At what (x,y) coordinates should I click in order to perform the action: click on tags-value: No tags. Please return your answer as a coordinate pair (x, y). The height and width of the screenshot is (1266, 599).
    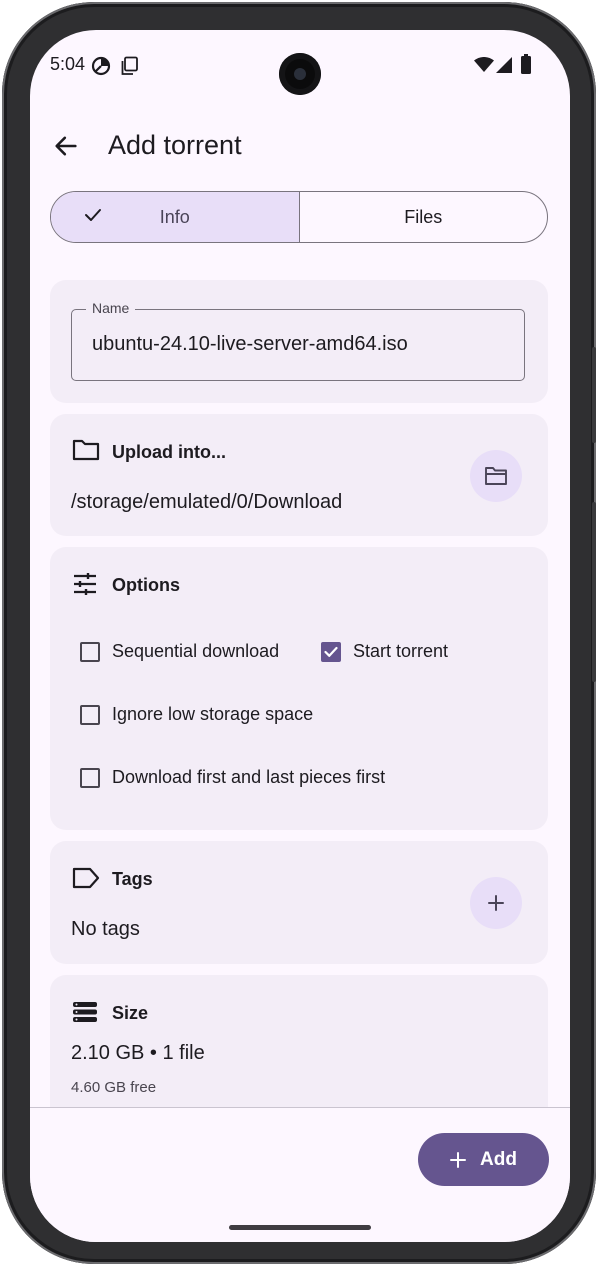
    Looking at the image, I should click on (105, 929).